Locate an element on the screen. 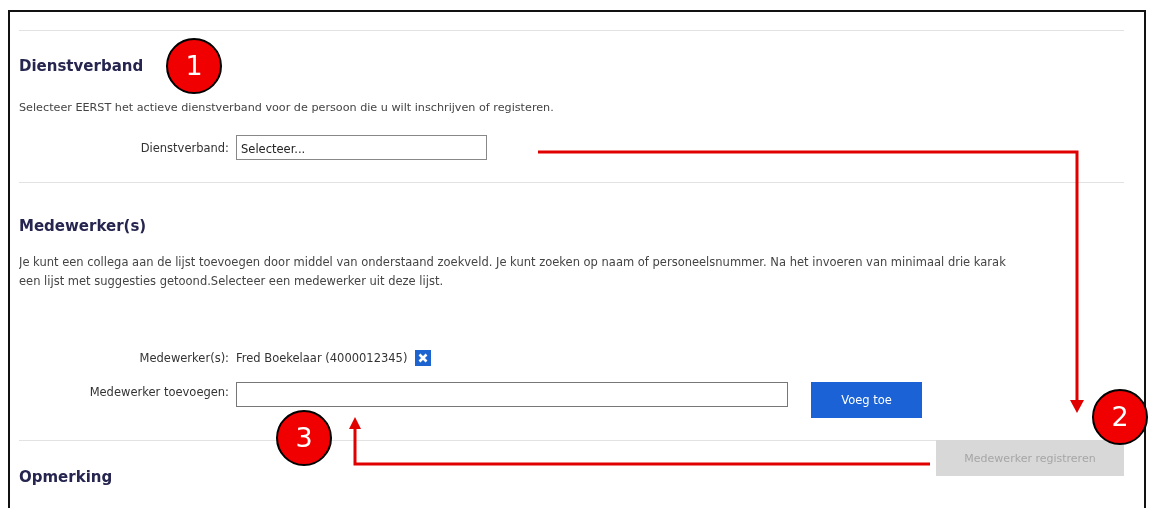 This screenshot has height=508, width=1150. section-heading: Dienstverband is located at coordinates (81, 65).